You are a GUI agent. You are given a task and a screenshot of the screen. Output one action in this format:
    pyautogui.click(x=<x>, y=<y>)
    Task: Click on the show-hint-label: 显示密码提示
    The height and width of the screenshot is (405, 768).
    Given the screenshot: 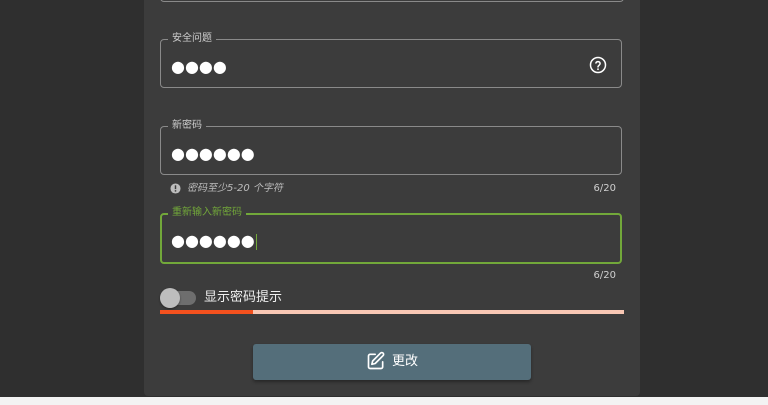 What is the action you would take?
    pyautogui.click(x=243, y=297)
    